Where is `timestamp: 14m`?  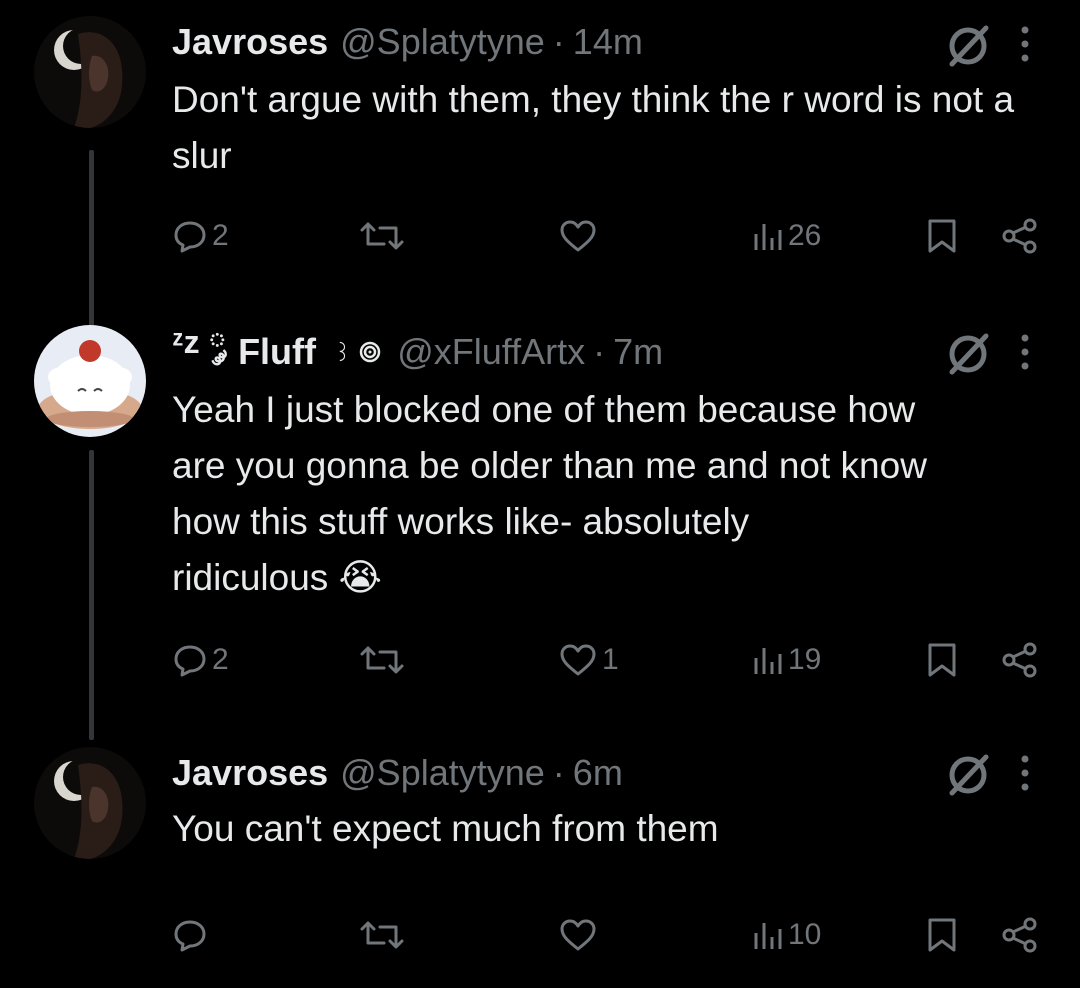 timestamp: 14m is located at coordinates (608, 42).